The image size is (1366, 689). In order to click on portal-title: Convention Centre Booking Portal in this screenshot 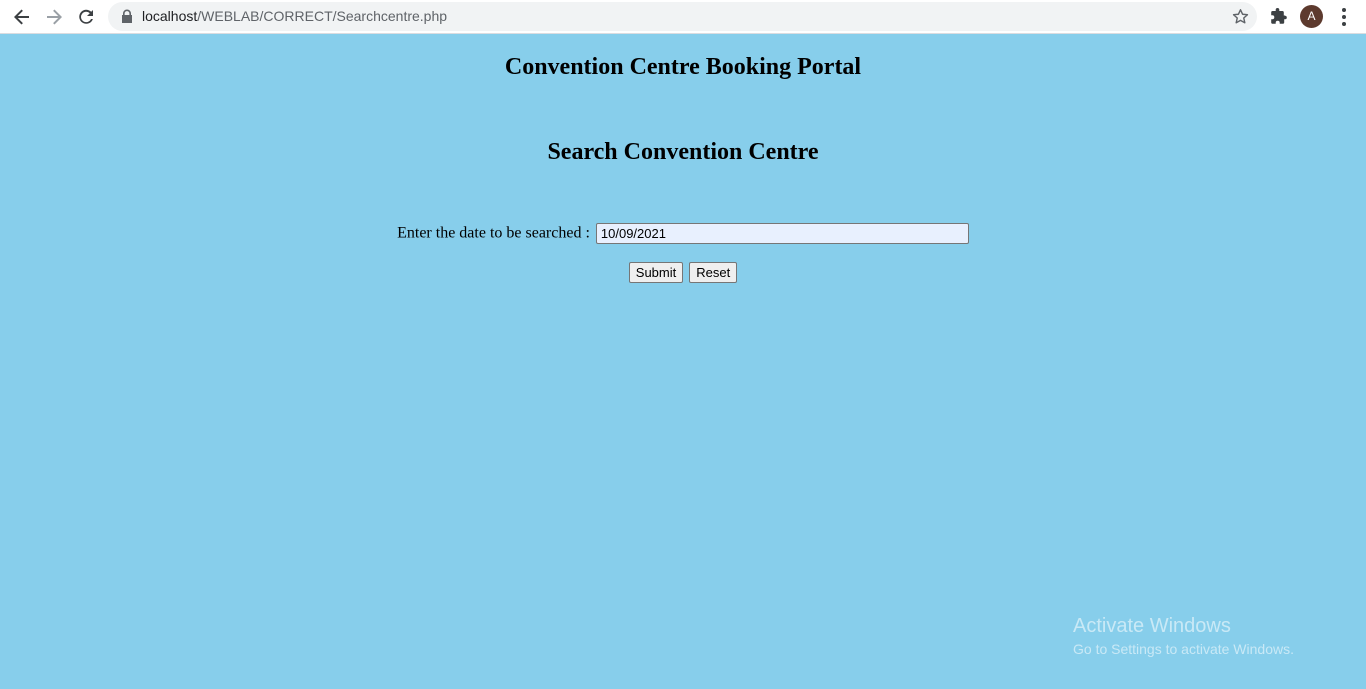, I will do `click(683, 67)`.